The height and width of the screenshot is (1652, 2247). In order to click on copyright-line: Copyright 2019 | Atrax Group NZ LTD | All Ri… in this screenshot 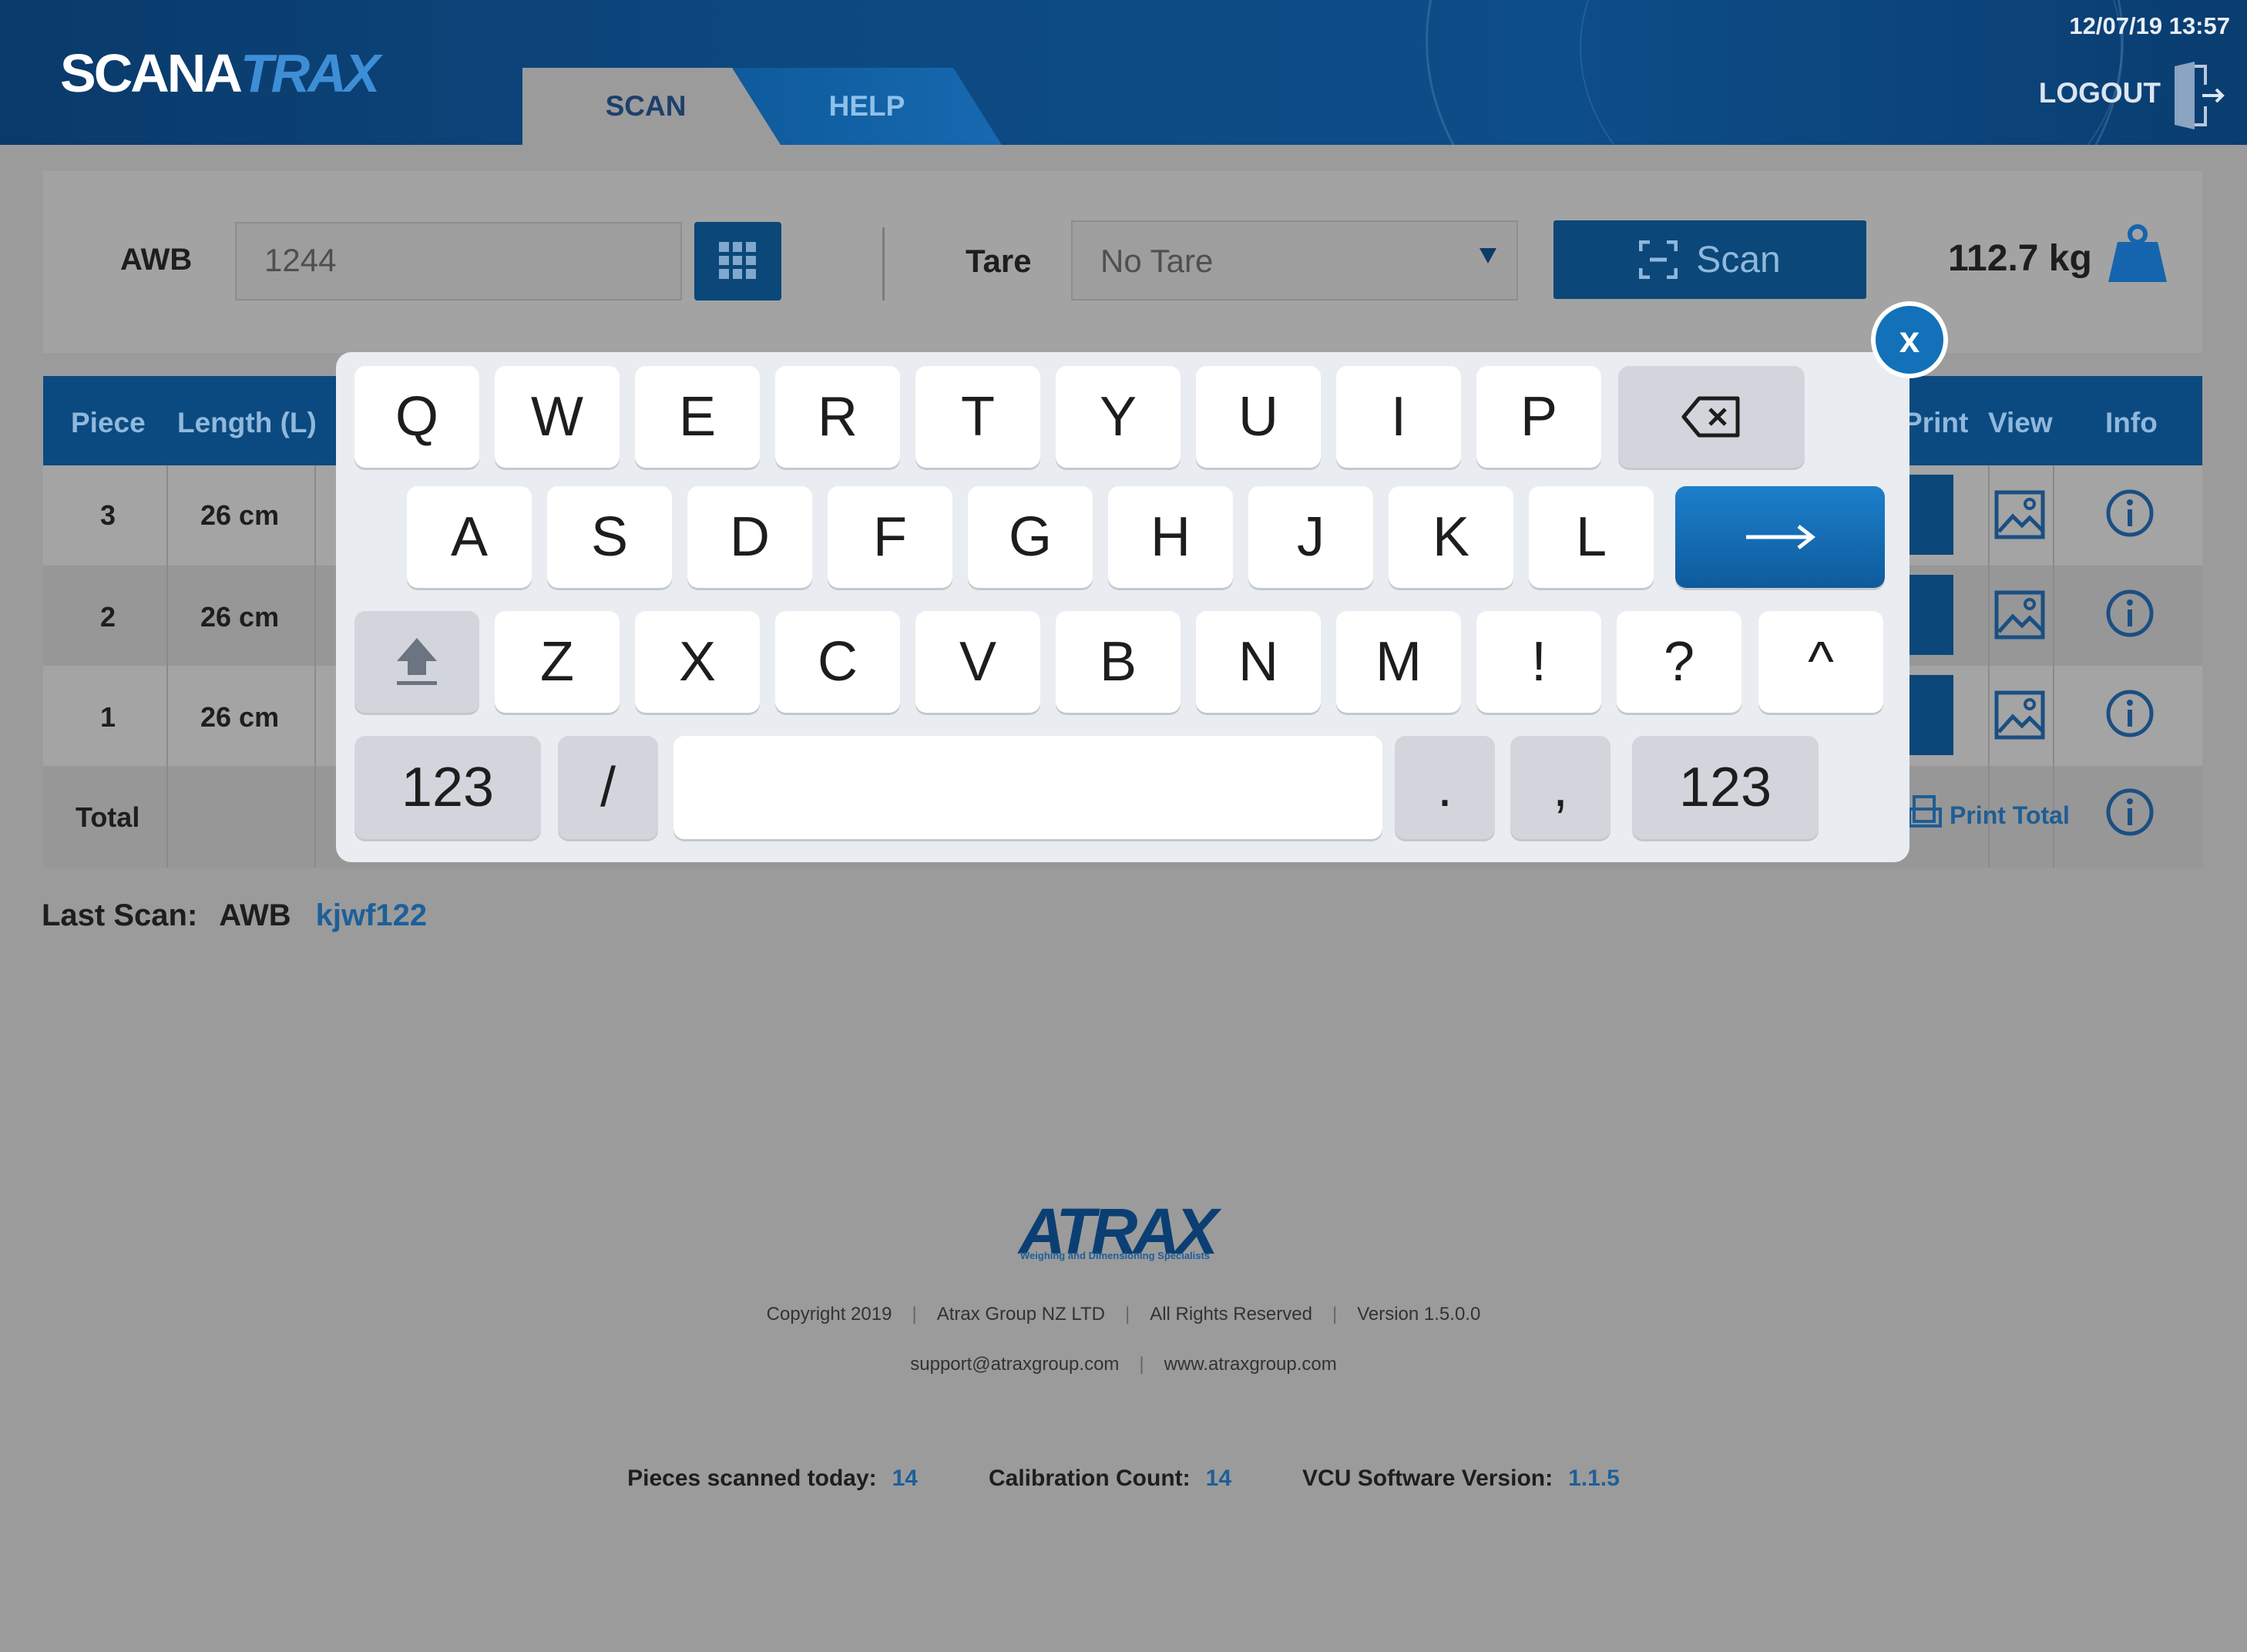, I will do `click(1123, 1314)`.